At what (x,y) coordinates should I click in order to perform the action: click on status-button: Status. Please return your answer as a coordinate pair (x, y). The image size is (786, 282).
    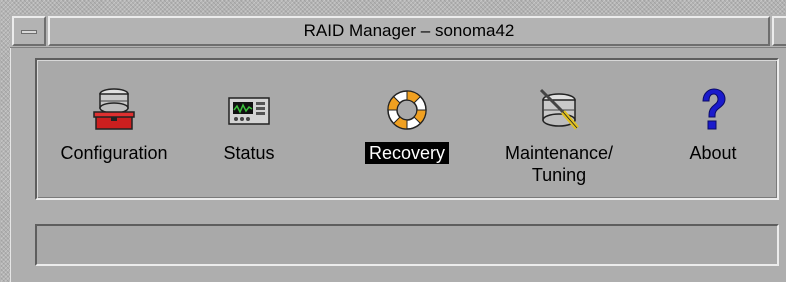
    Looking at the image, I should click on (249, 125).